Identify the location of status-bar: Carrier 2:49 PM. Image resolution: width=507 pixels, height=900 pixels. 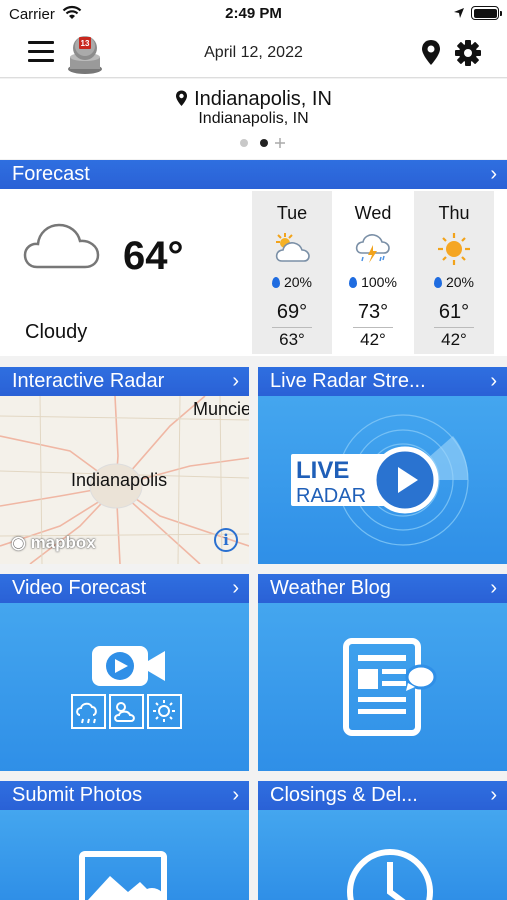
(253, 14).